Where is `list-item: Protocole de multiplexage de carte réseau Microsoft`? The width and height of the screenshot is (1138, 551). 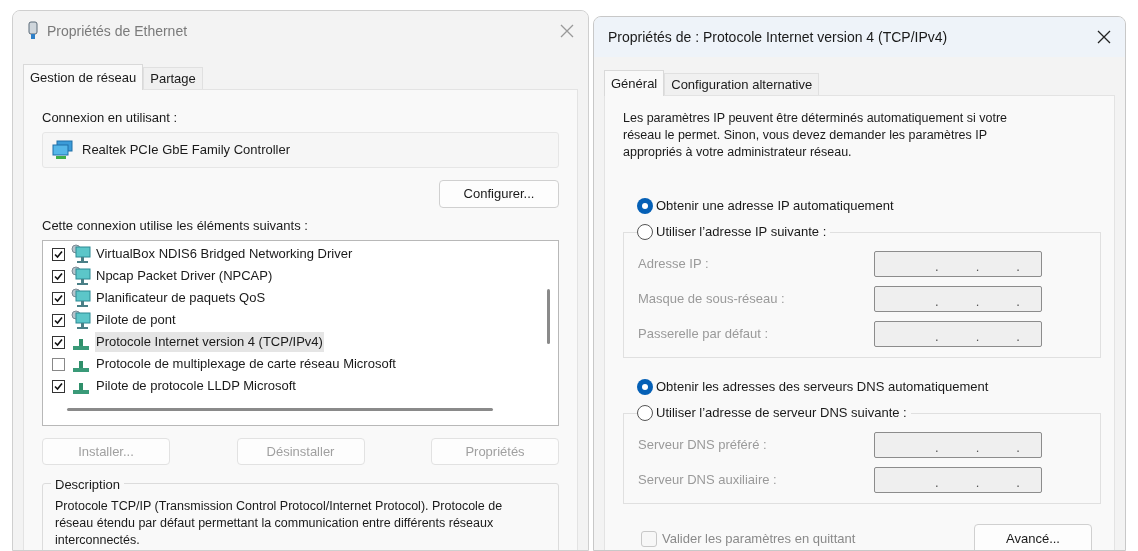 list-item: Protocole de multiplexage de carte réseau Microsoft is located at coordinates (246, 364).